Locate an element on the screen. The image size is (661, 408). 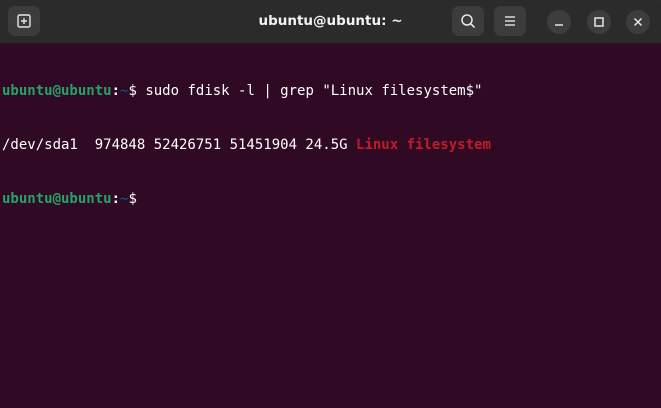
new-tab-icon is located at coordinates (24, 21).